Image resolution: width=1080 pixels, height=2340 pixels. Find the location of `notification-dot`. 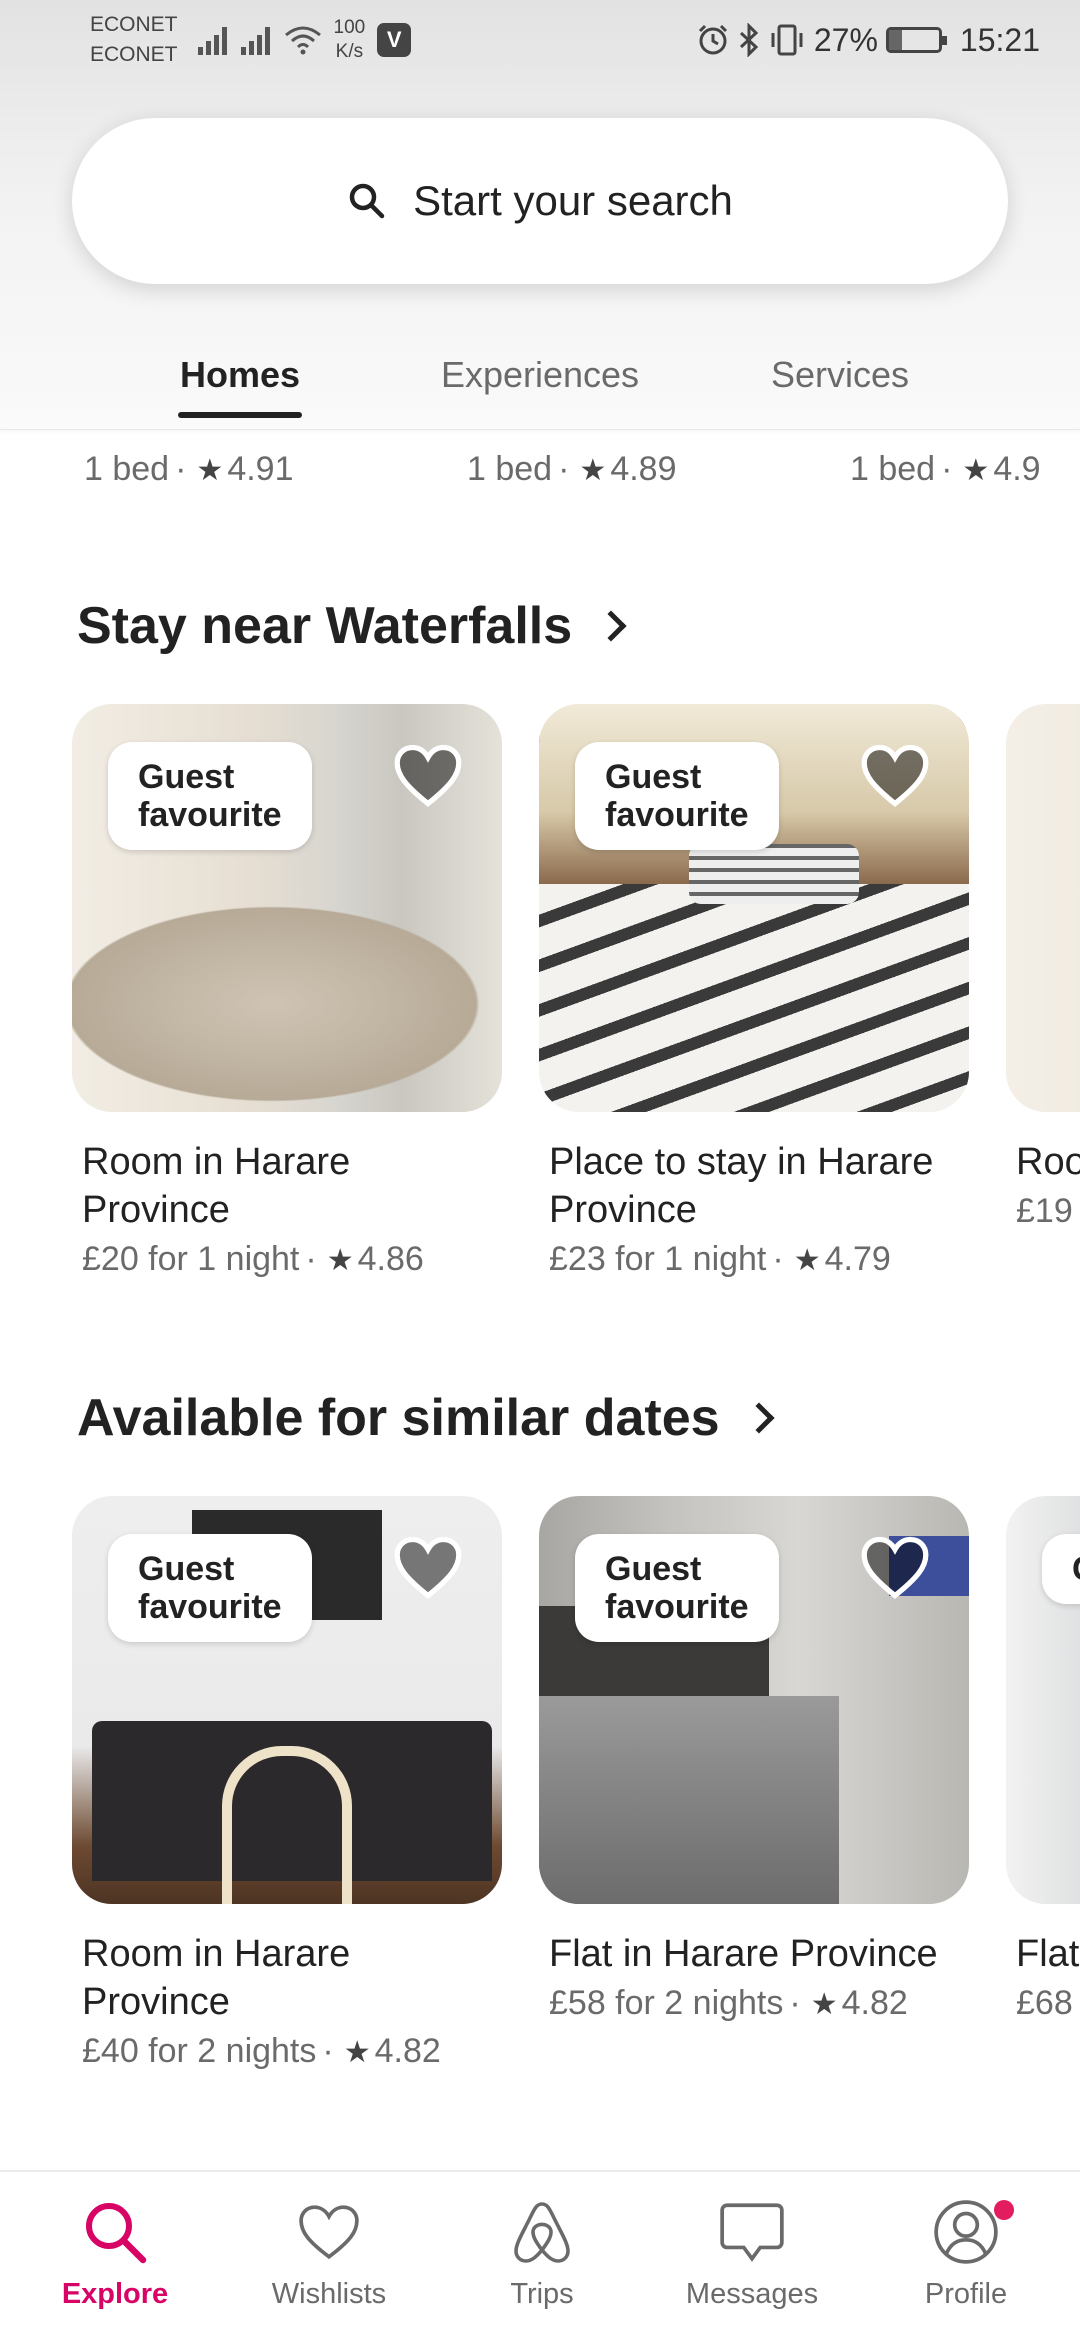

notification-dot is located at coordinates (1004, 2210).